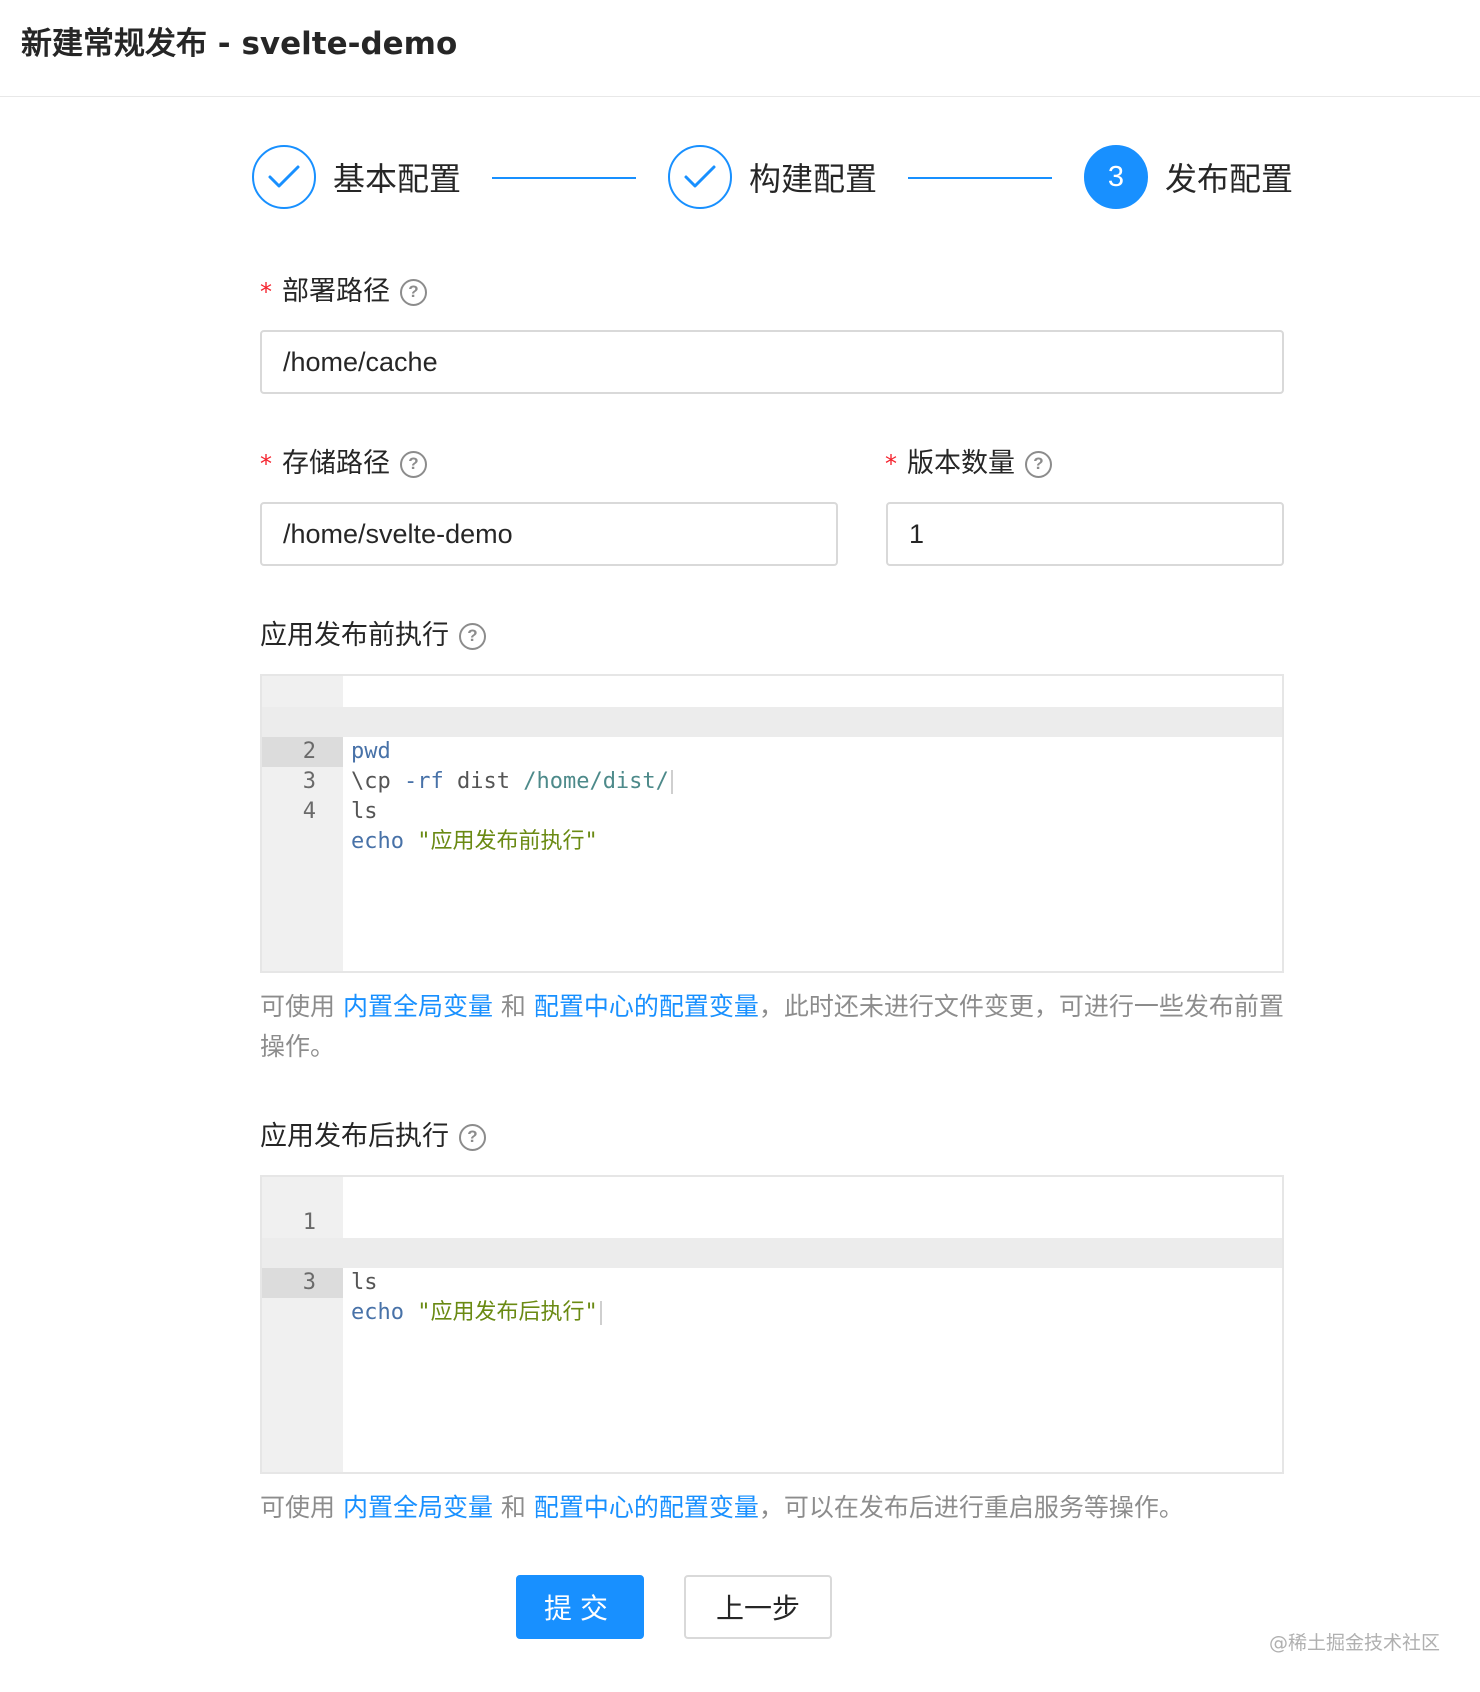 The image size is (1480, 1692). What do you see at coordinates (360, 361) in the screenshot?
I see `input-value: /home/cache` at bounding box center [360, 361].